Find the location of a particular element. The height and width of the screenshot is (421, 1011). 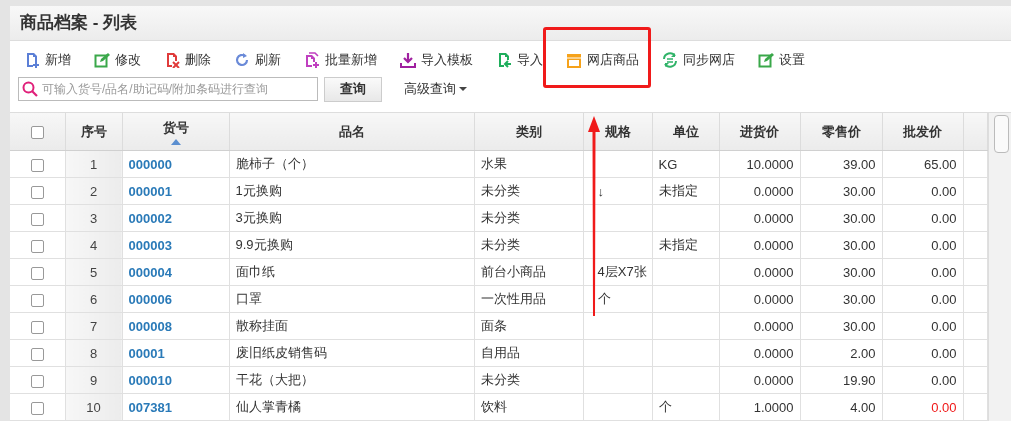

column-header: 序号 is located at coordinates (93, 132).